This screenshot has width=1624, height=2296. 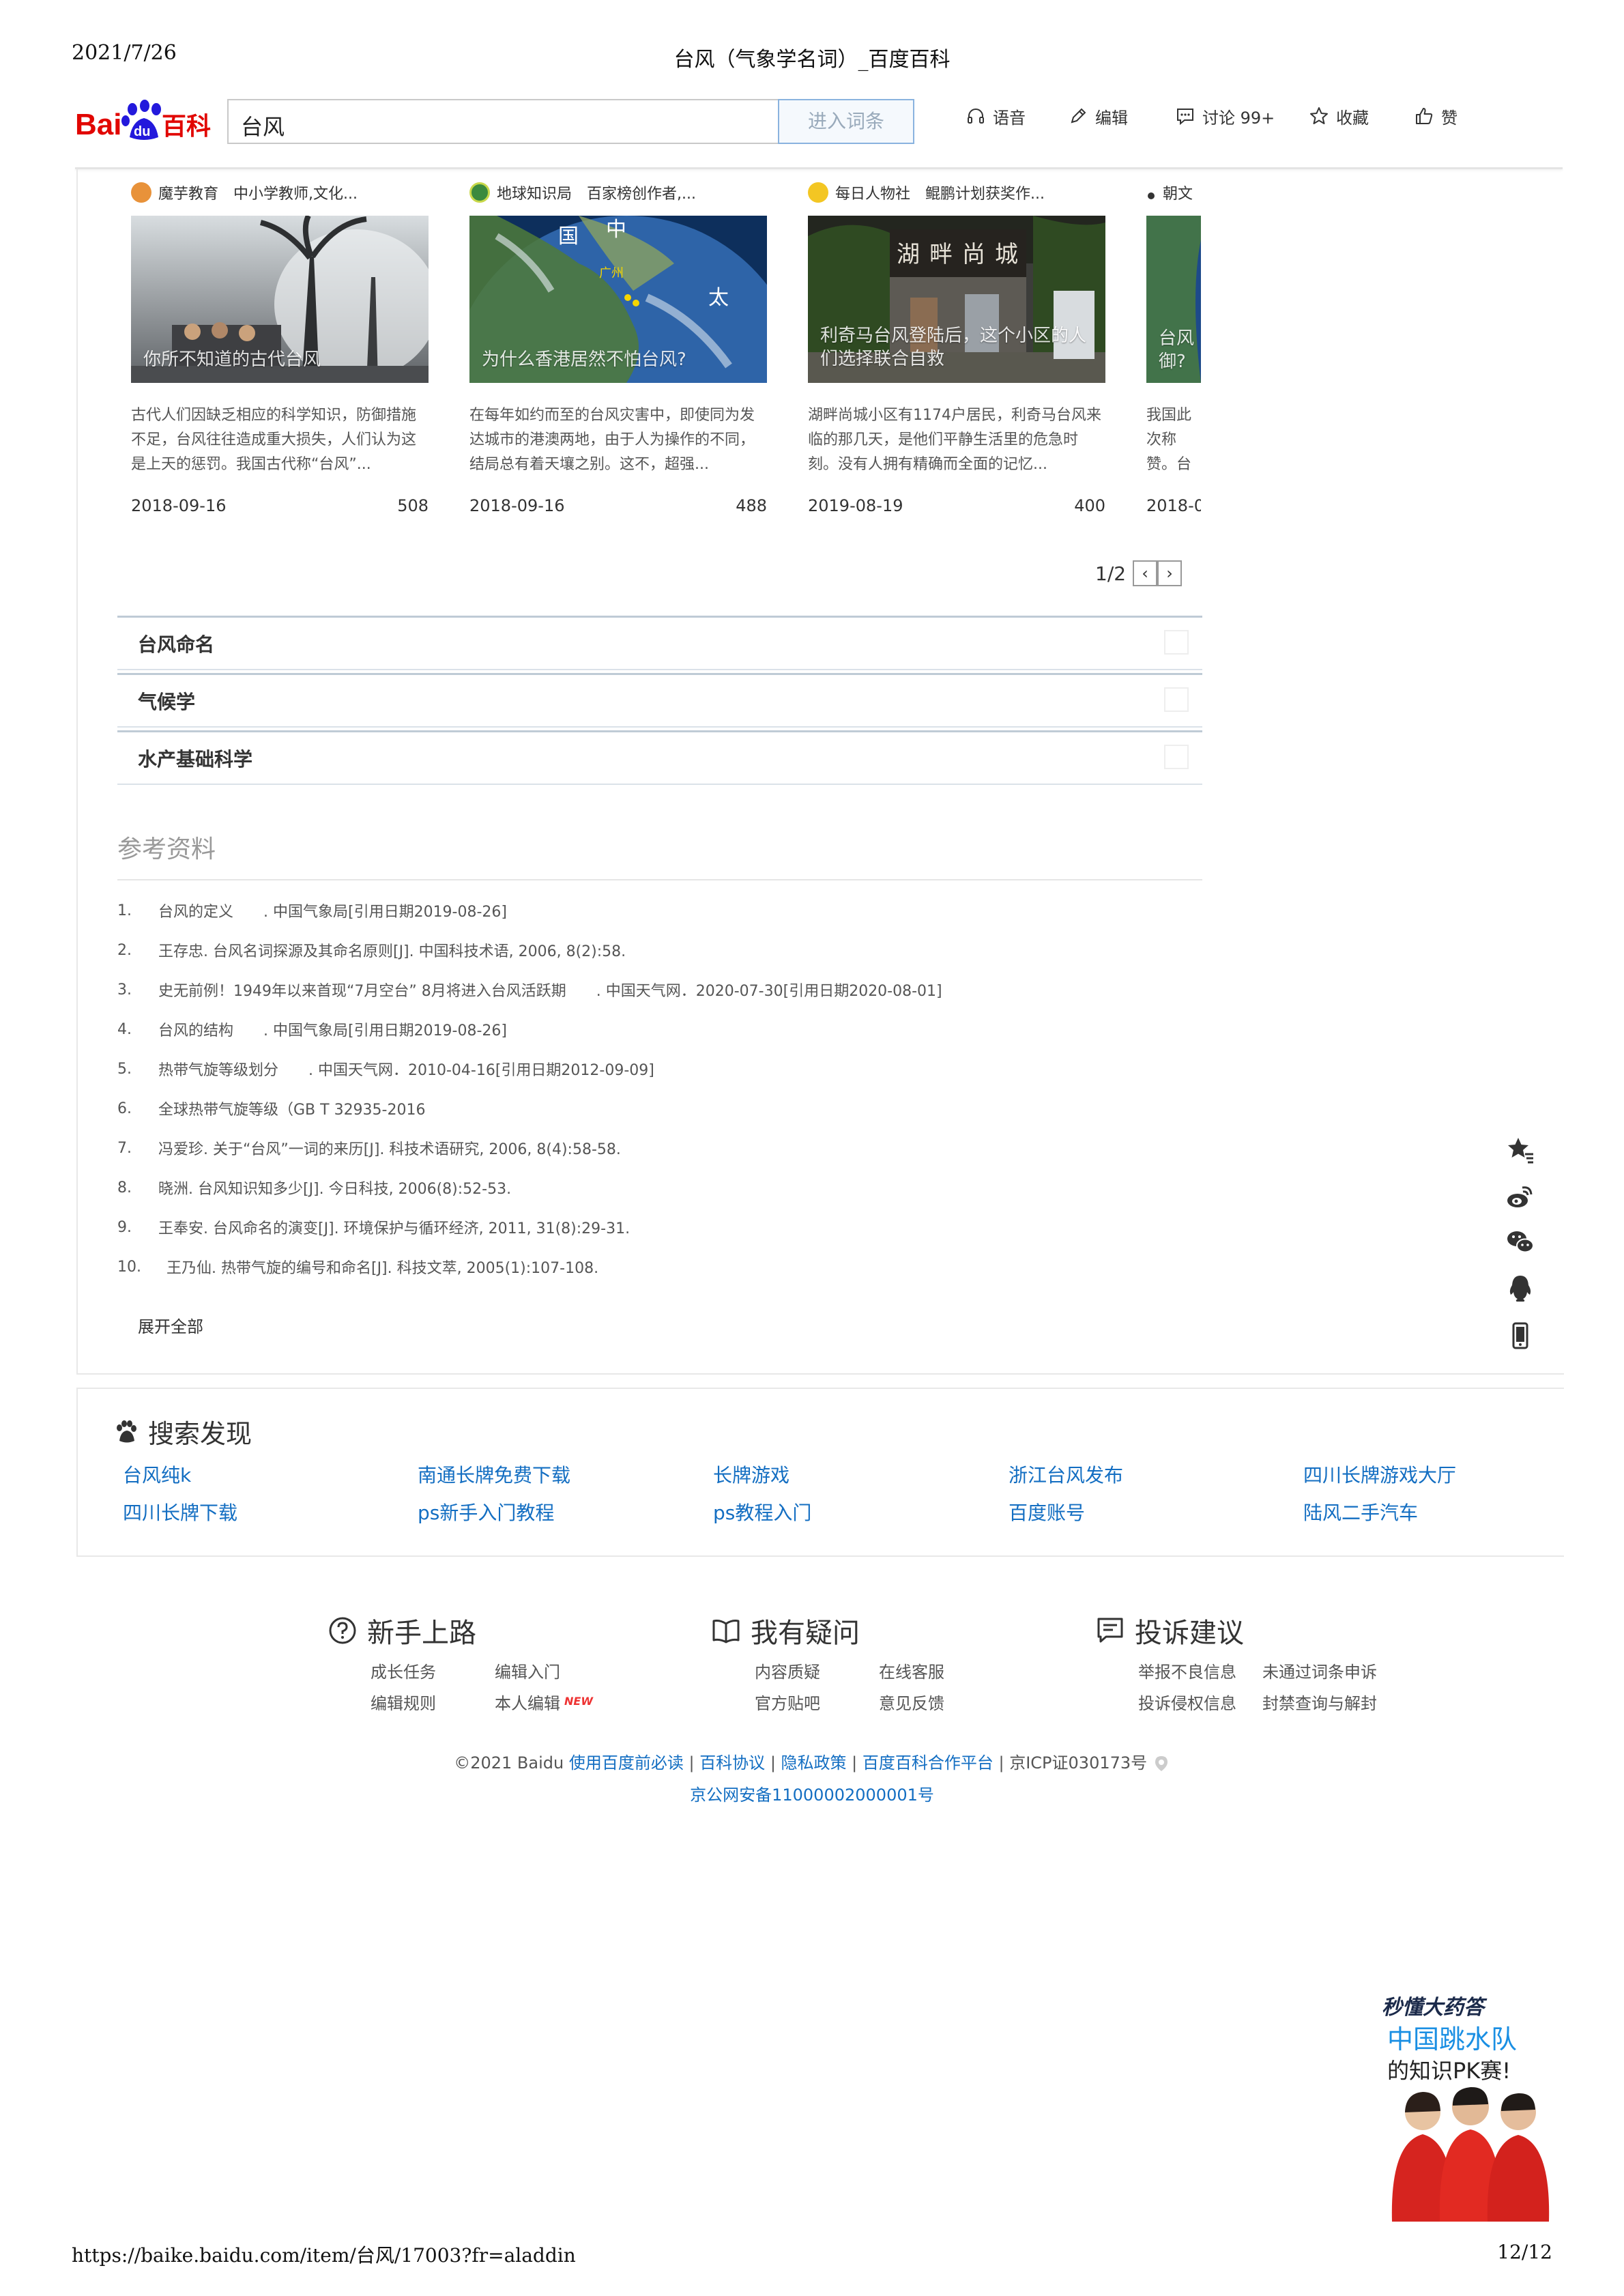 What do you see at coordinates (403, 1671) in the screenshot?
I see `help-link: 成长任务` at bounding box center [403, 1671].